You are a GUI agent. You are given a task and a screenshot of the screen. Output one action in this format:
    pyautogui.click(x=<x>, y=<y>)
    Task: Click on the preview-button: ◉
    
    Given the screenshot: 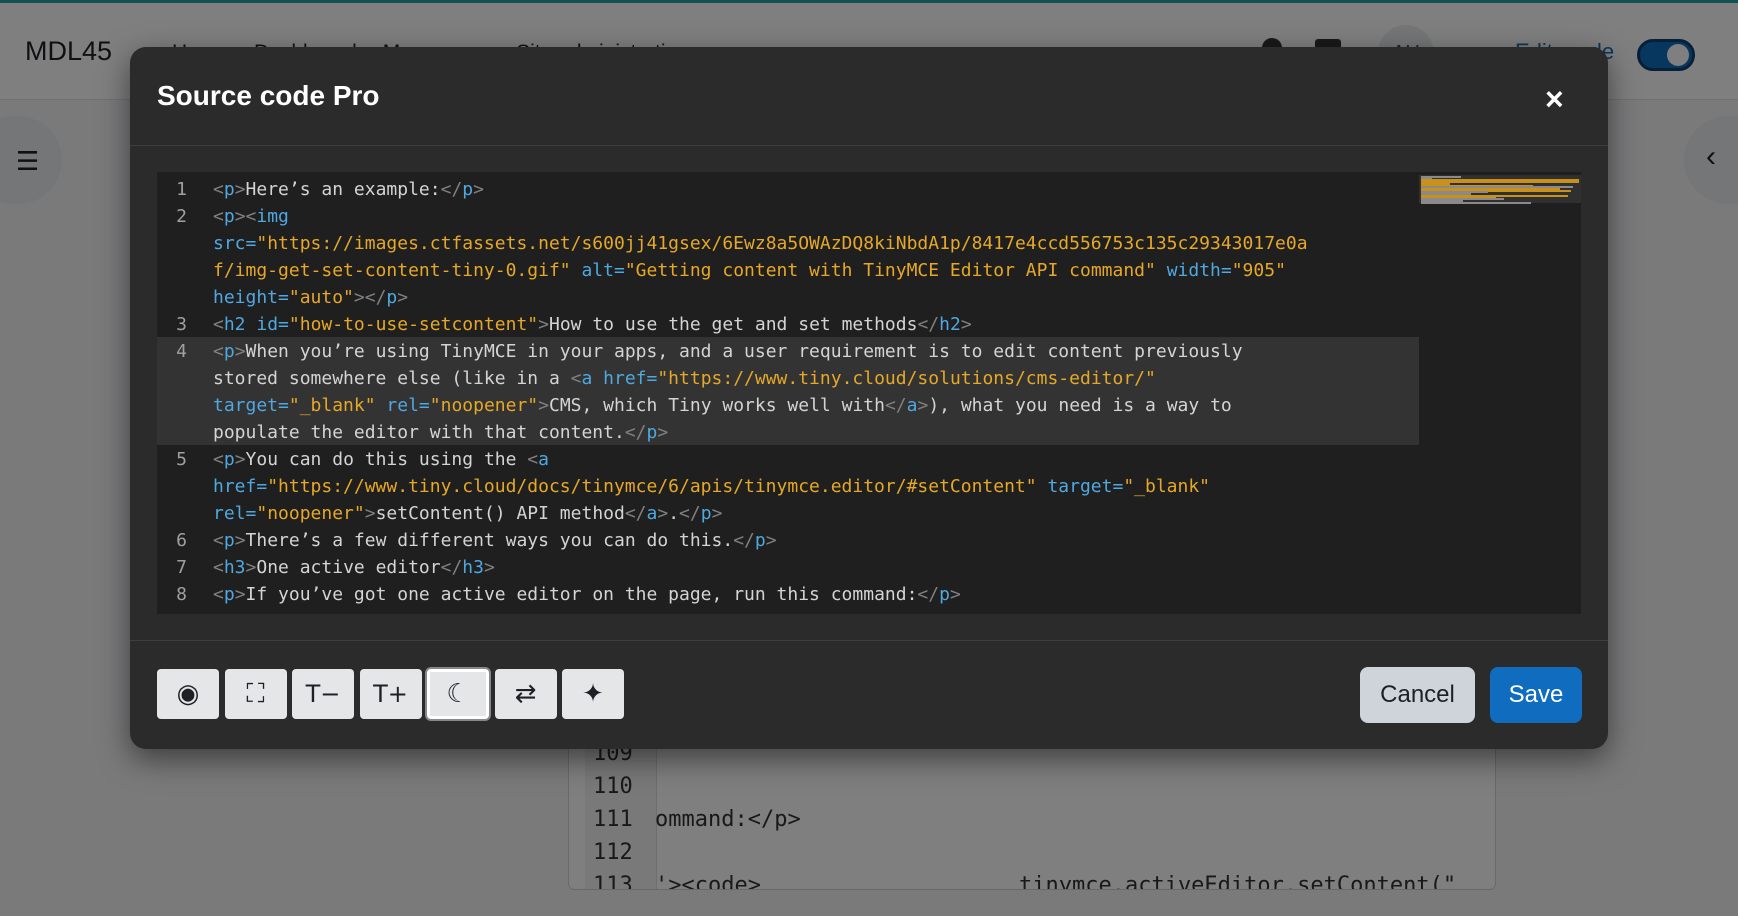 What is the action you would take?
    pyautogui.click(x=188, y=694)
    